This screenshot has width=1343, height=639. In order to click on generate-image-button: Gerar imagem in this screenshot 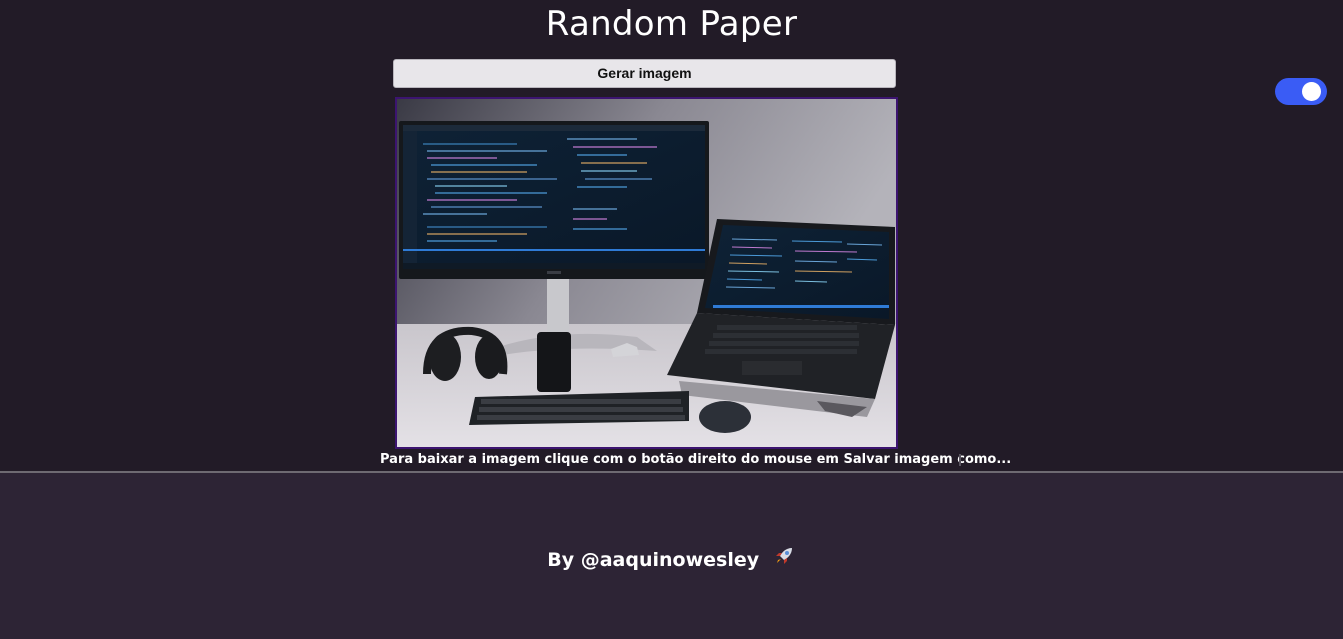, I will do `click(644, 73)`.